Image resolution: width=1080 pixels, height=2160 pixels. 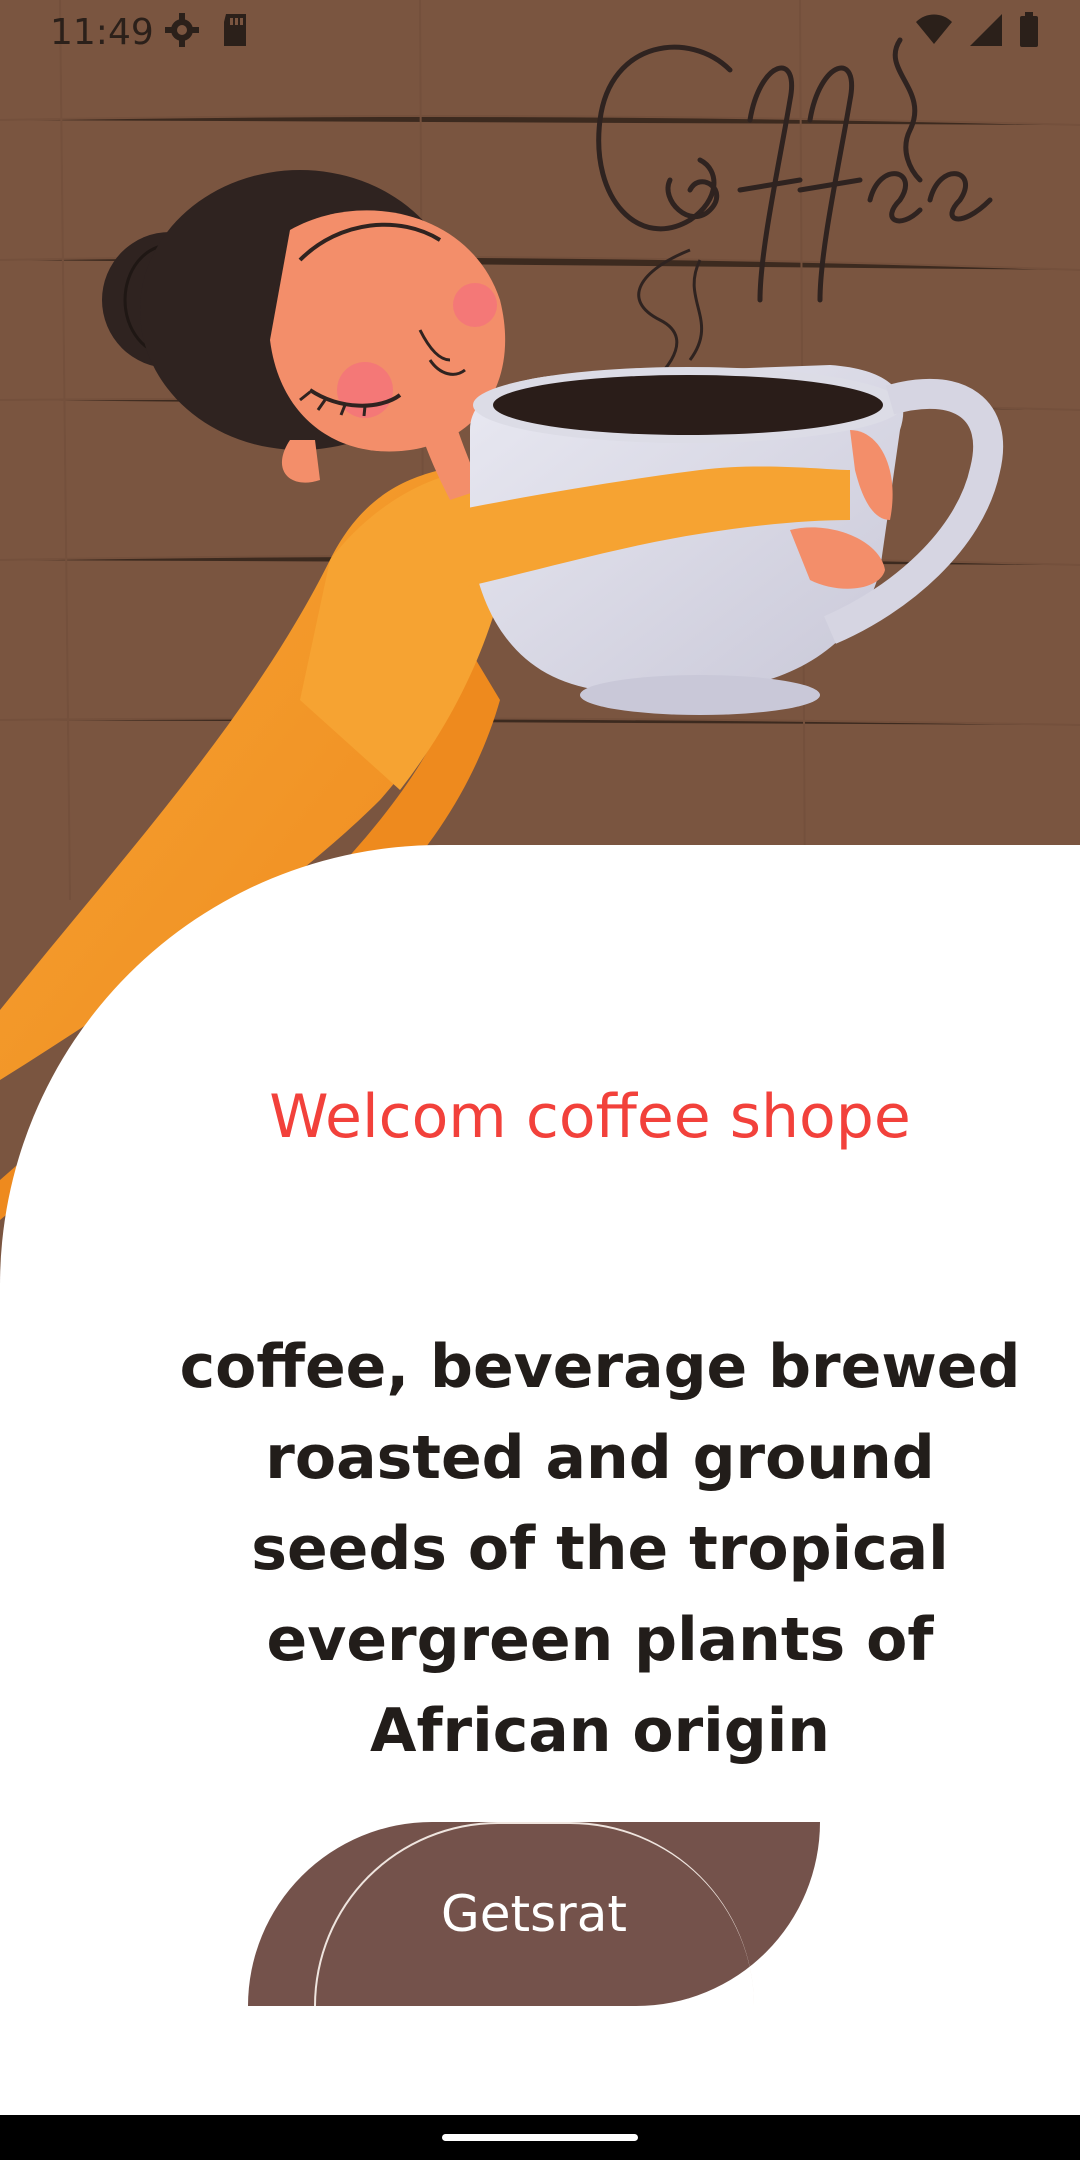 I want to click on welcome-title: Welcom coffee shope, so click(x=590, y=1117).